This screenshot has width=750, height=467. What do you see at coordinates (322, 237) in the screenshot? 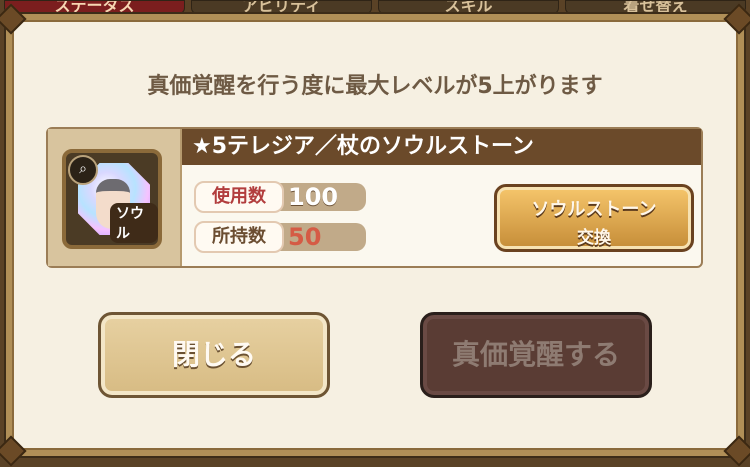
I see `owned-count-value: 50` at bounding box center [322, 237].